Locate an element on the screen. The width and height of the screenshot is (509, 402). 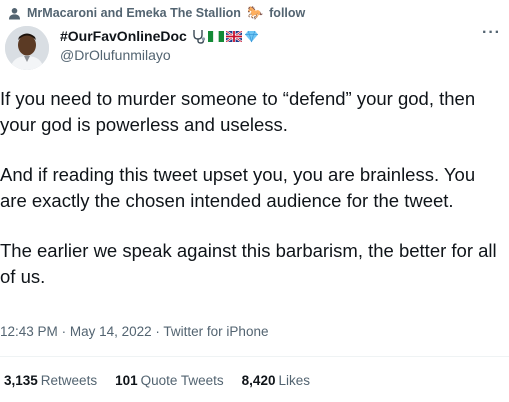
tweet-stats: 3,135 Retweets 101 Quote Tweets 8,420 Likes is located at coordinates (157, 380).